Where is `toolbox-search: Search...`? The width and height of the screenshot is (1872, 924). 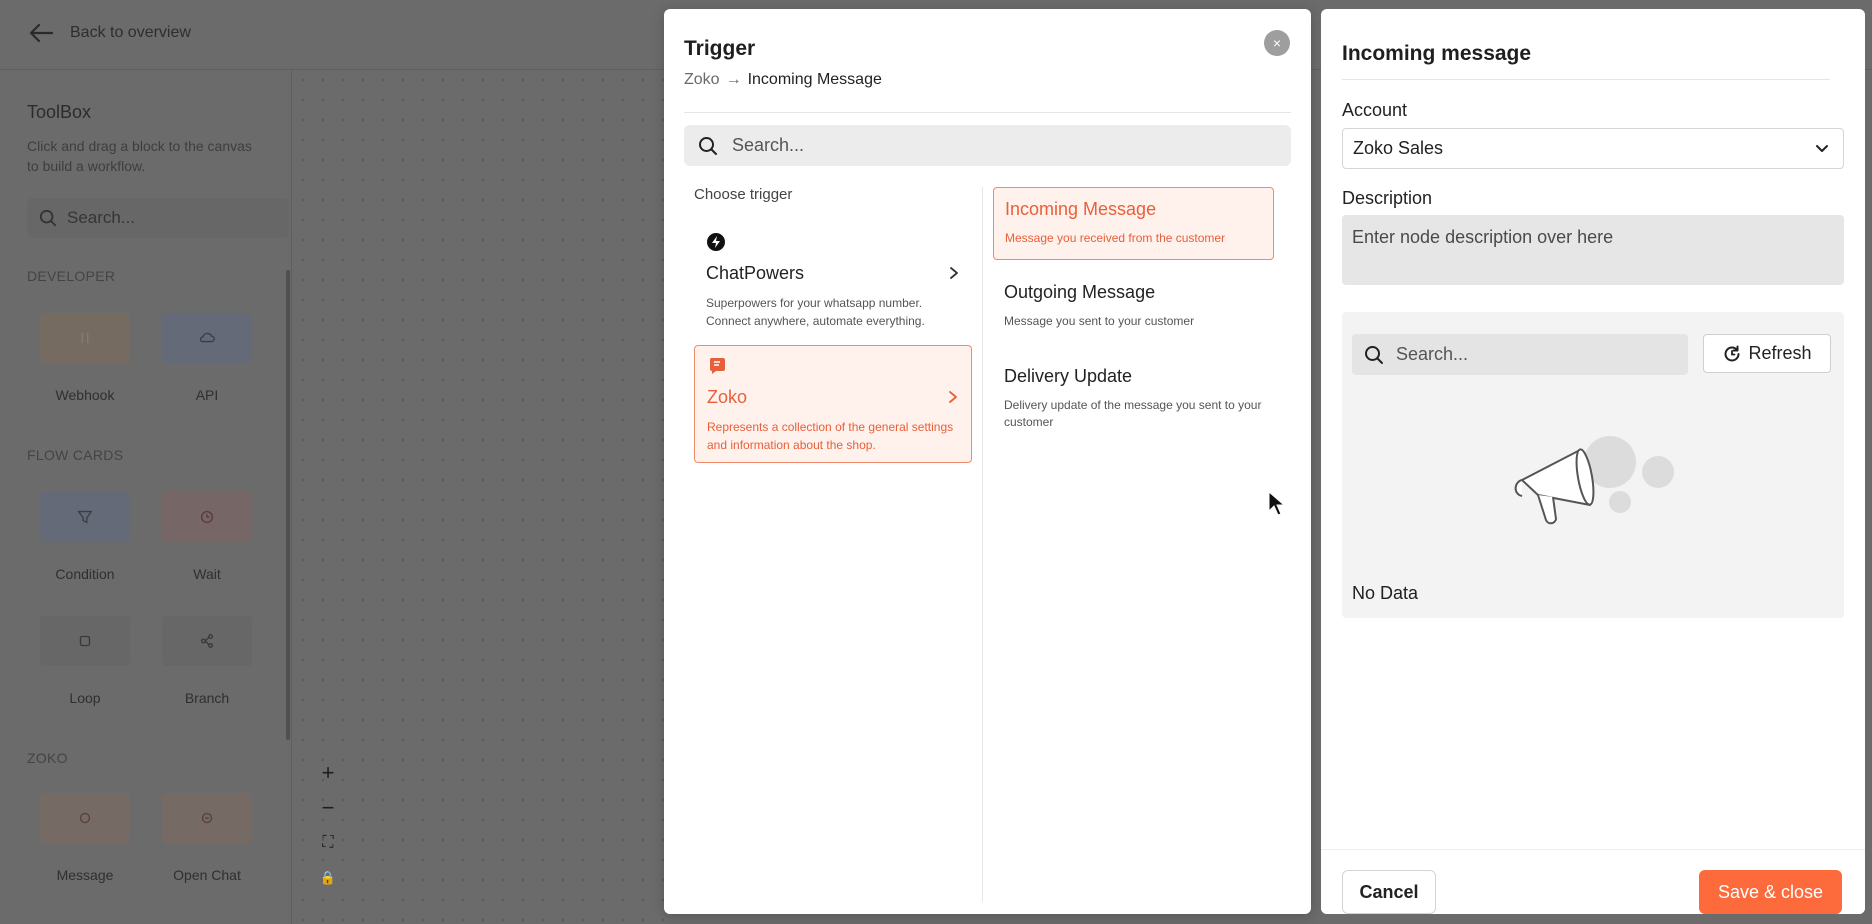 toolbox-search: Search... is located at coordinates (158, 218).